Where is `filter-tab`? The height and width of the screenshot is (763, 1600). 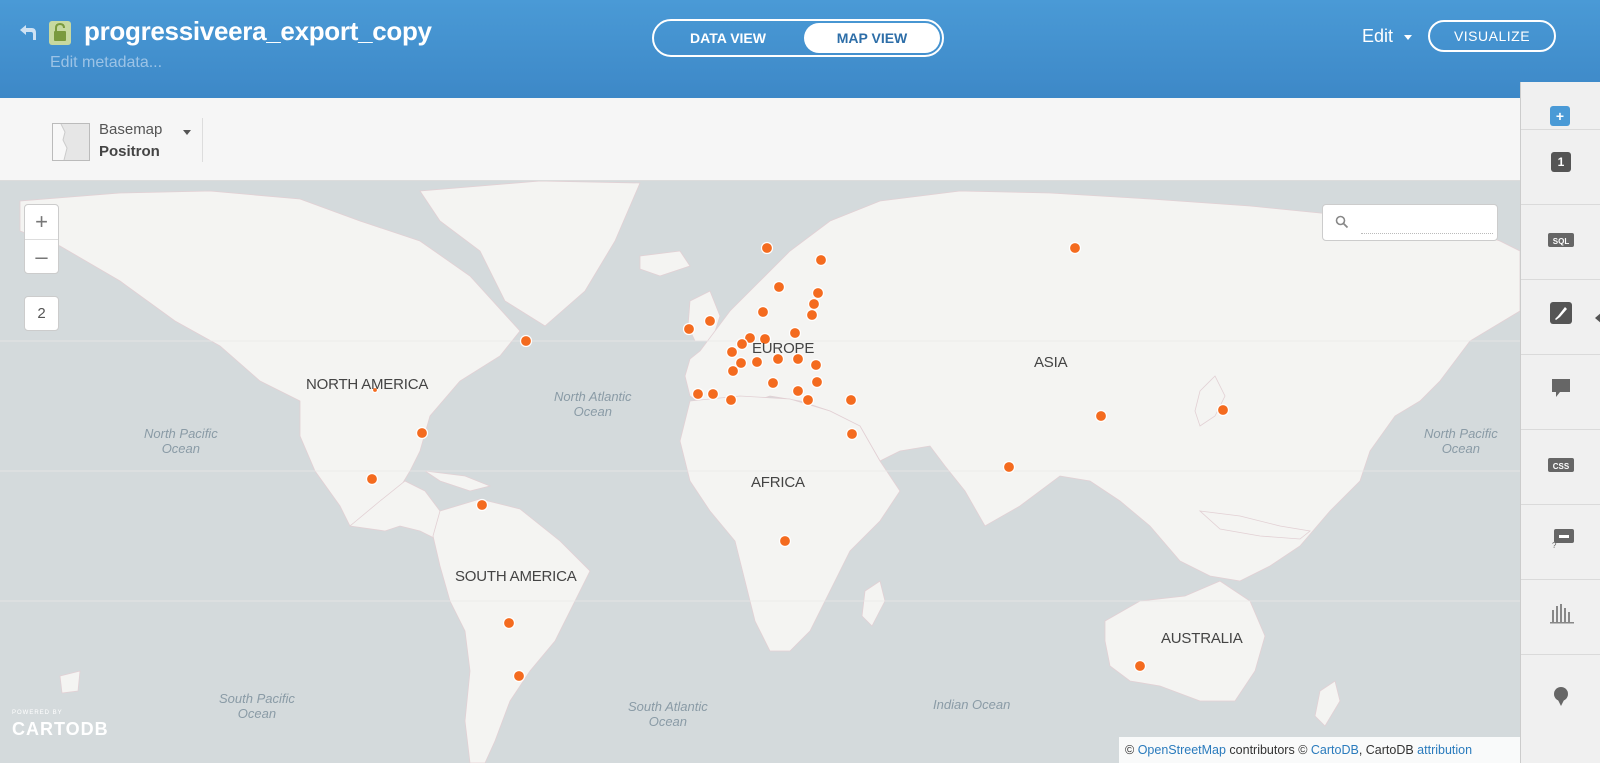 filter-tab is located at coordinates (1560, 617).